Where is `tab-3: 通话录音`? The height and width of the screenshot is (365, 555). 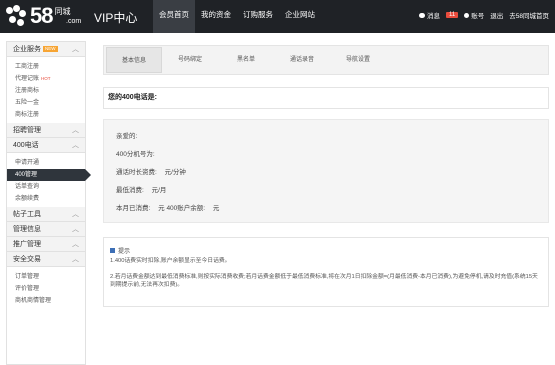 tab-3: 通话录音 is located at coordinates (302, 60).